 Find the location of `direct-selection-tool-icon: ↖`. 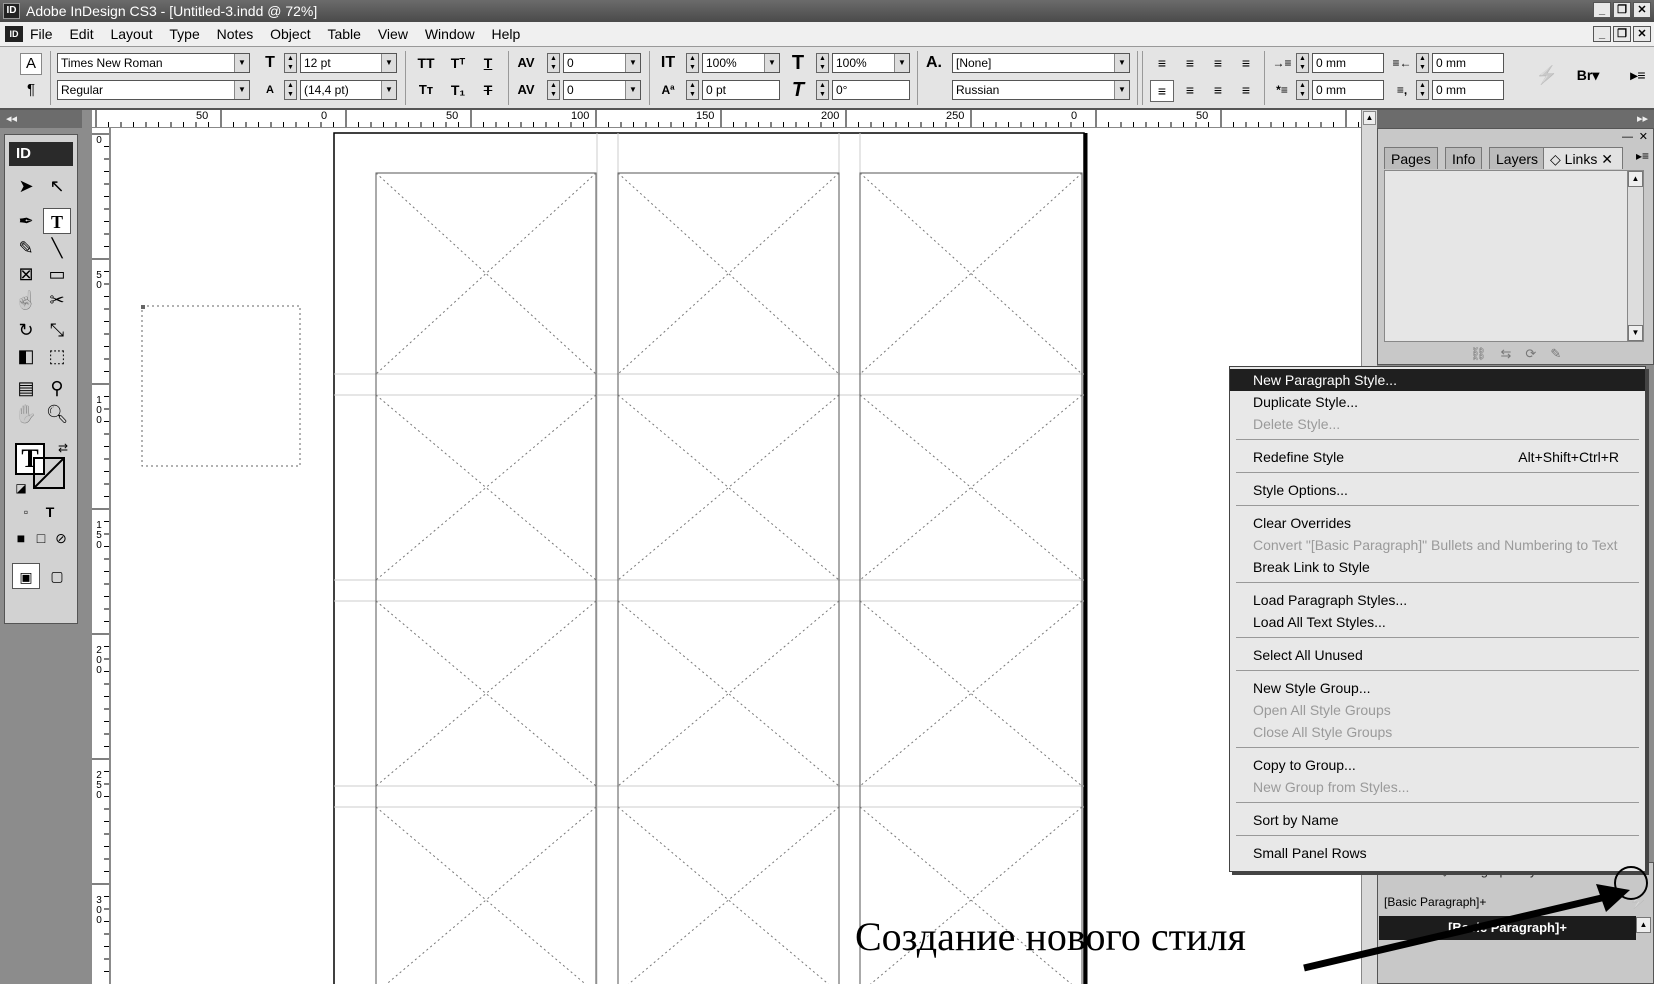

direct-selection-tool-icon: ↖ is located at coordinates (57, 186).